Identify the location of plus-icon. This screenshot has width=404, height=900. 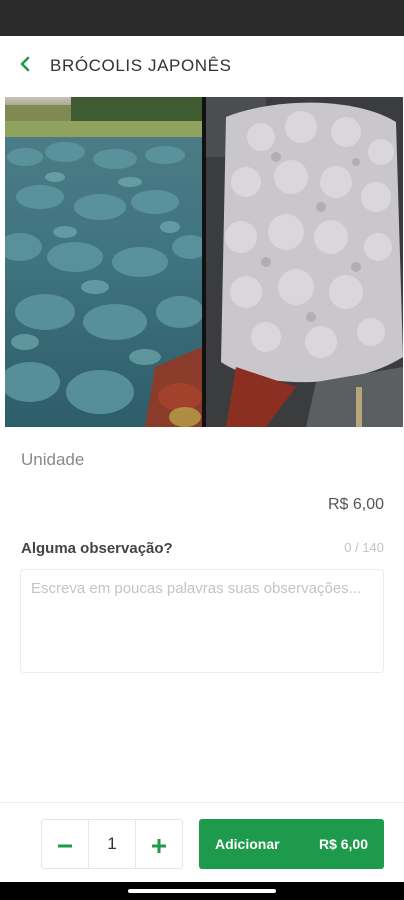
(159, 844).